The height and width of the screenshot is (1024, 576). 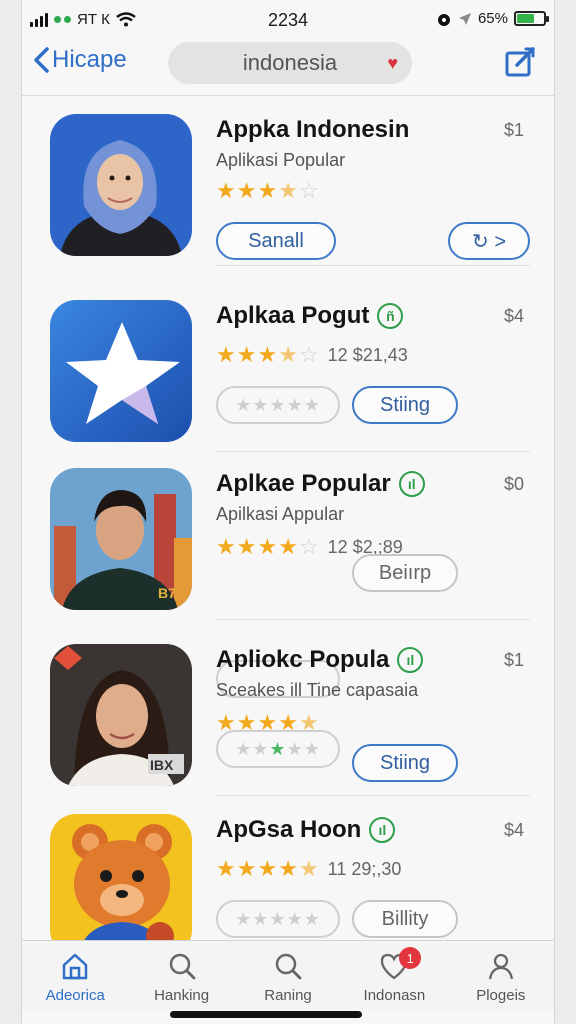 What do you see at coordinates (390, 316) in the screenshot?
I see `verified-badge-icon: ñ` at bounding box center [390, 316].